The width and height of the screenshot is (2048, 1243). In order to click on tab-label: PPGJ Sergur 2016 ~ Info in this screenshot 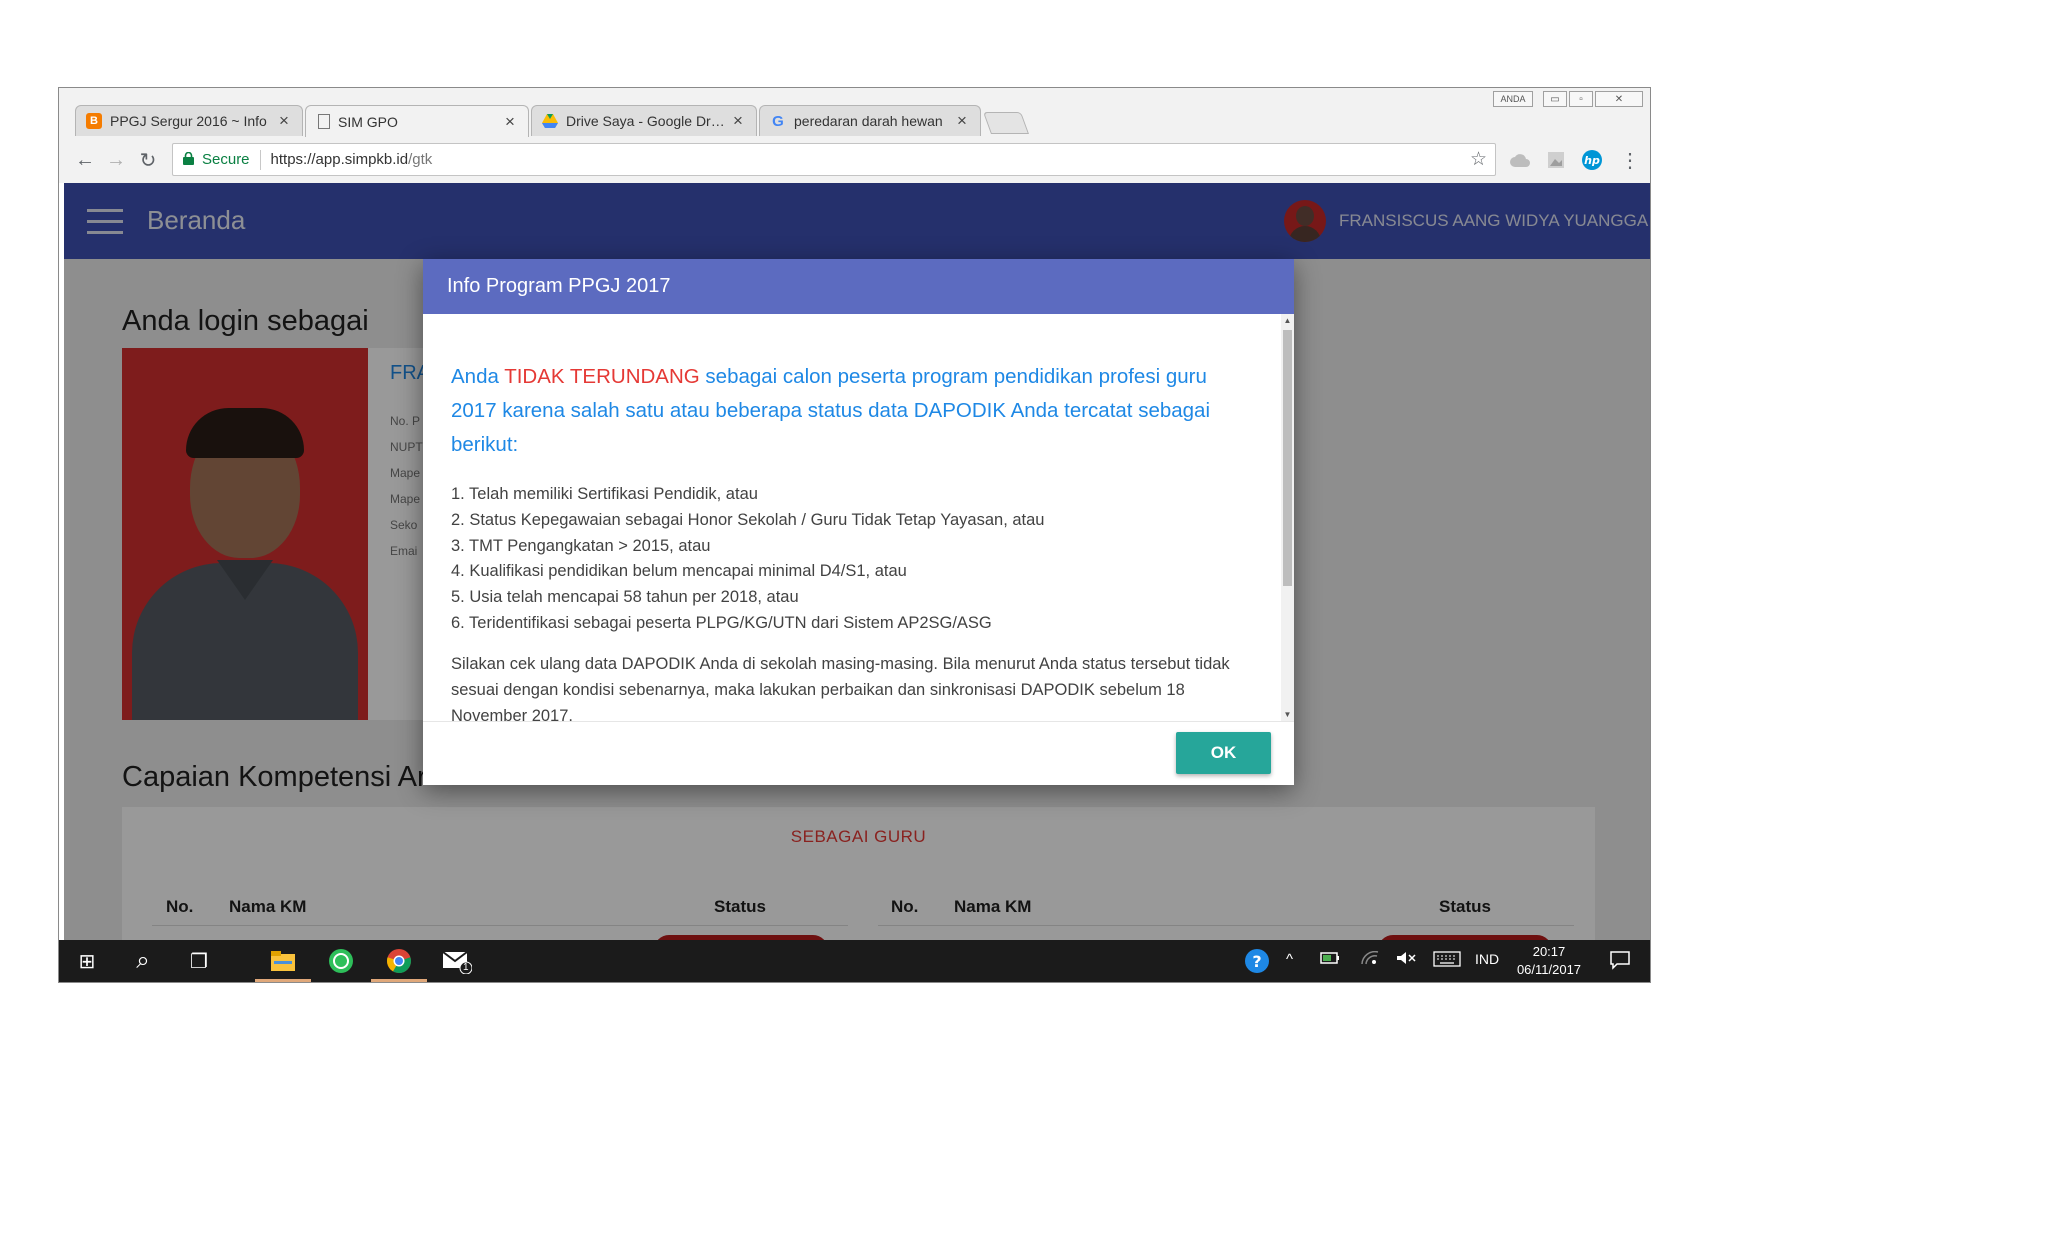, I will do `click(188, 121)`.